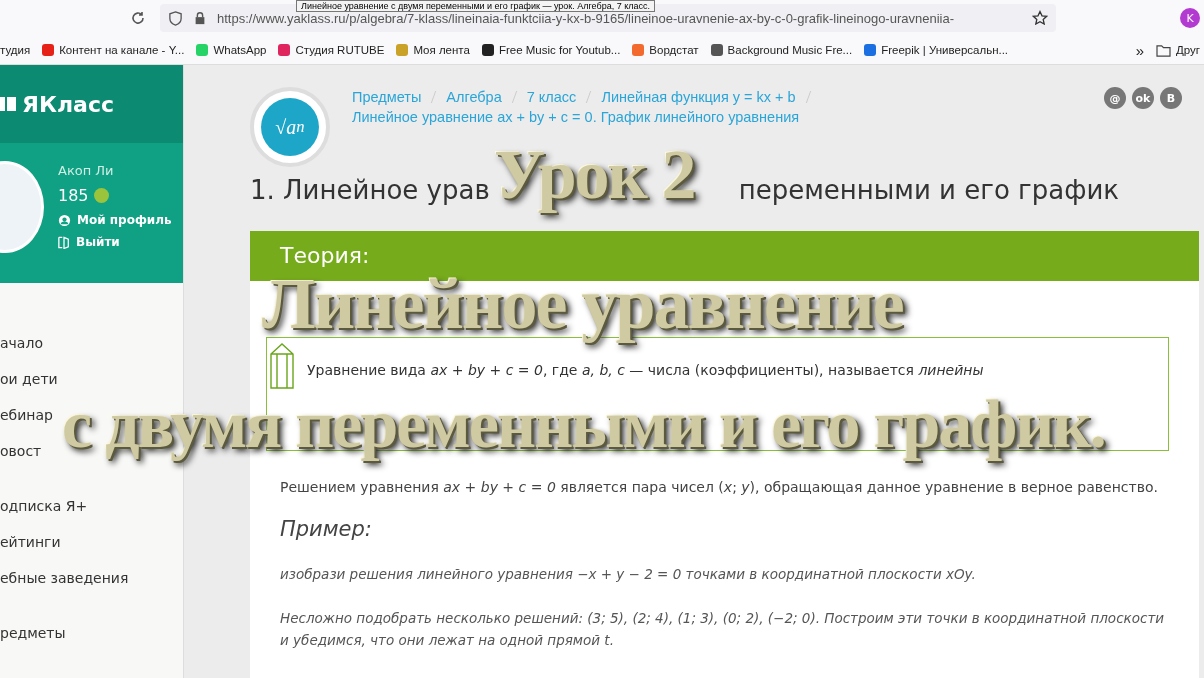 The width and height of the screenshot is (1204, 678). What do you see at coordinates (73, 195) in the screenshot?
I see `points-count: 185` at bounding box center [73, 195].